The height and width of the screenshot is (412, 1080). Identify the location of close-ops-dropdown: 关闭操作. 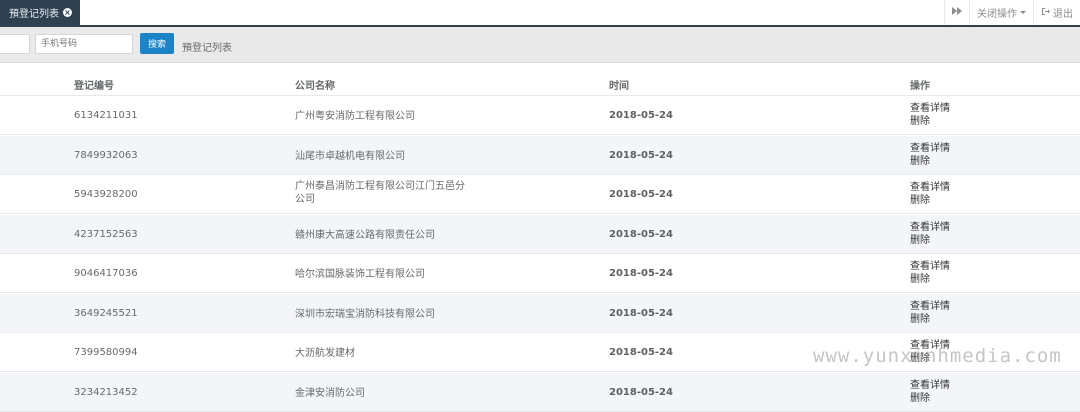
(1001, 12).